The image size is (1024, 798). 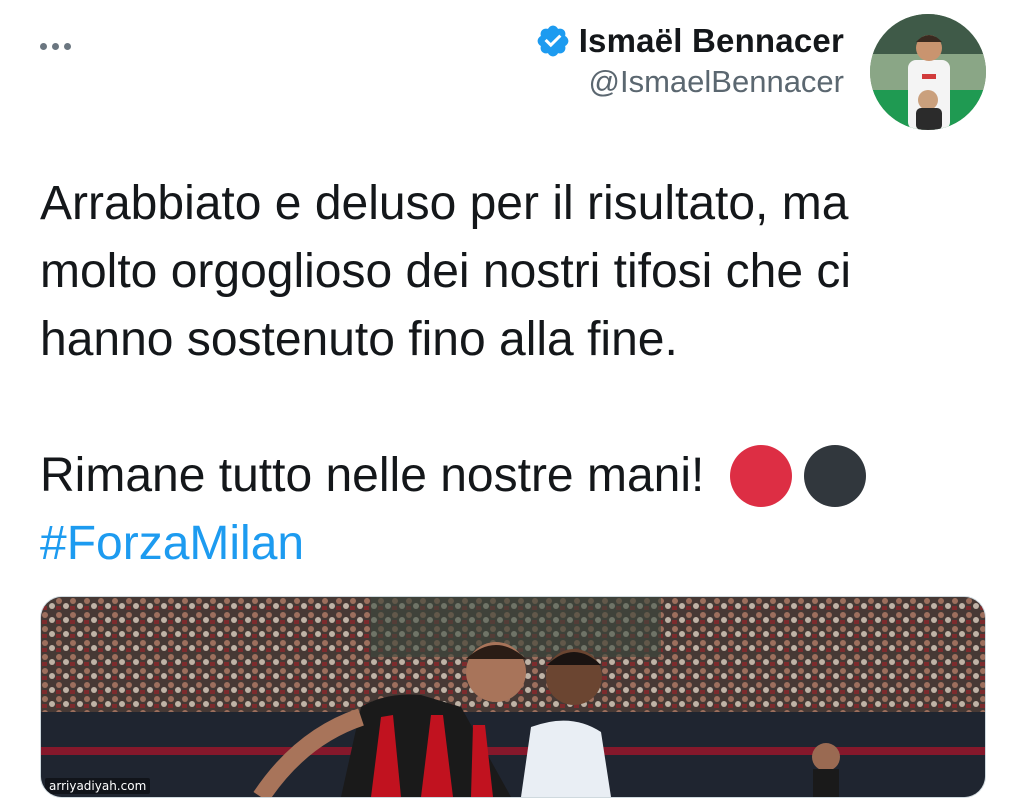 What do you see at coordinates (444, 203) in the screenshot?
I see `tweet-line: Arrabbiato e deluso per il risultato, ma` at bounding box center [444, 203].